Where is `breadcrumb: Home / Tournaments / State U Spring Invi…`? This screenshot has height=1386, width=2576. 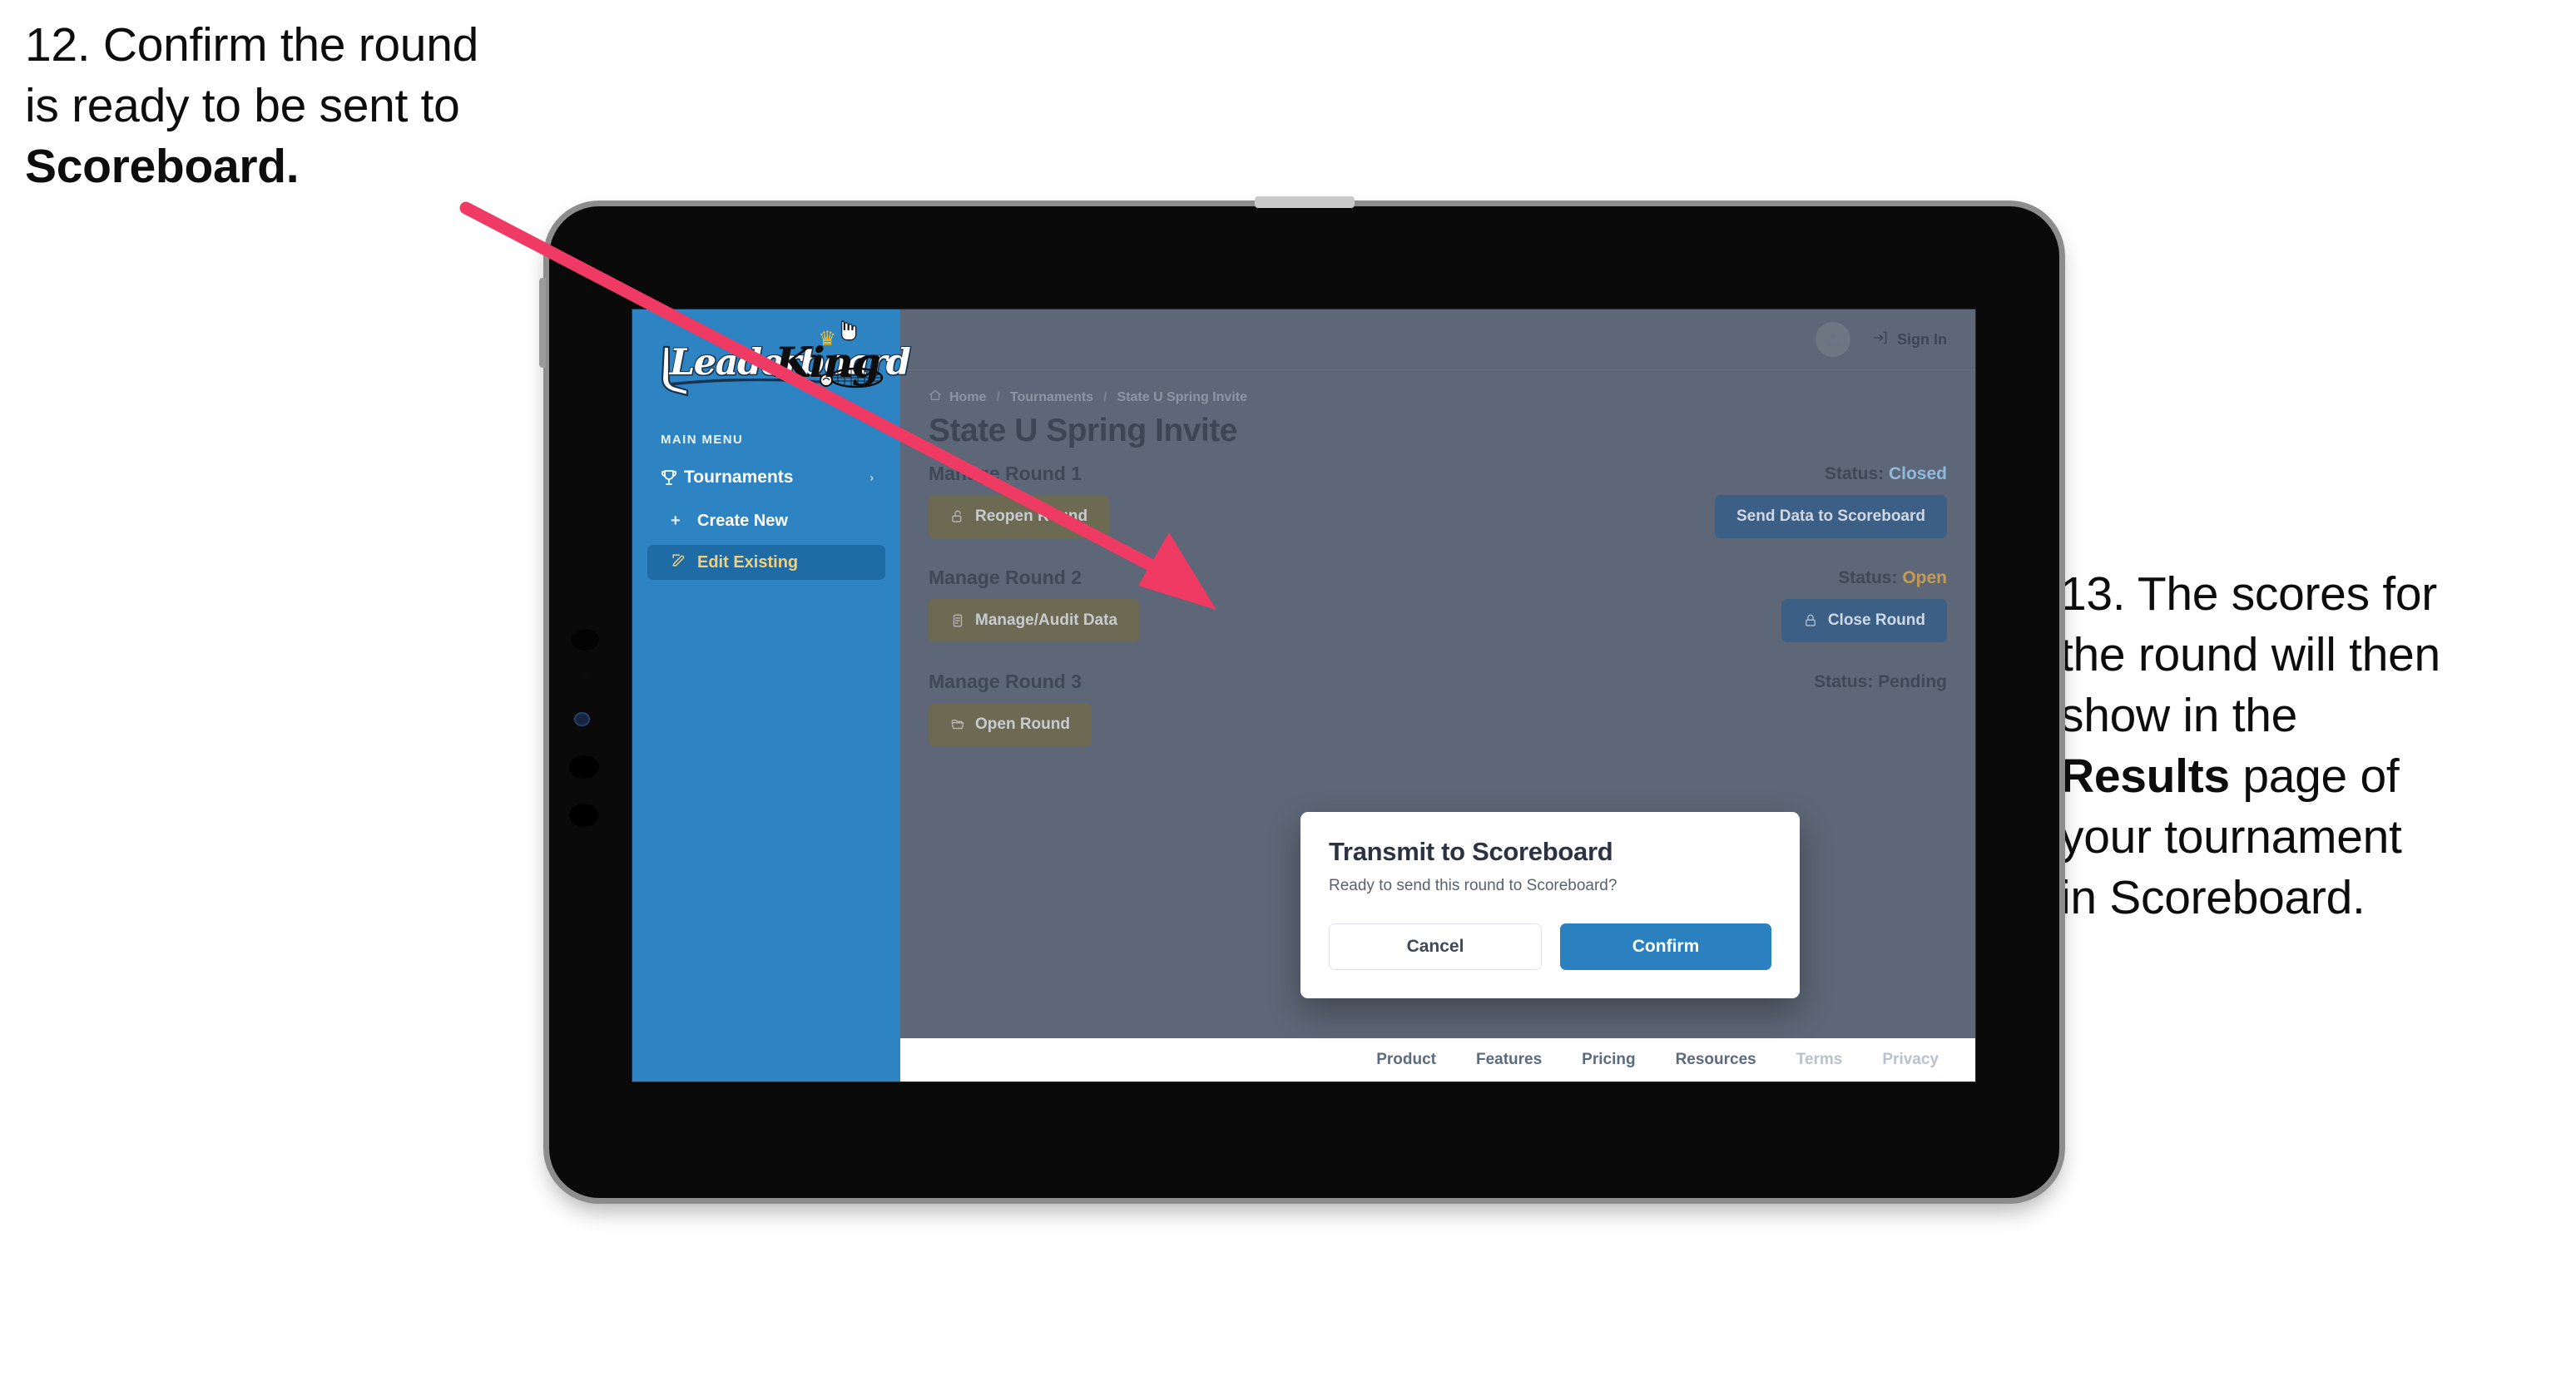
breadcrumb: Home / Tournaments / State U Spring Invi… is located at coordinates (1438, 397).